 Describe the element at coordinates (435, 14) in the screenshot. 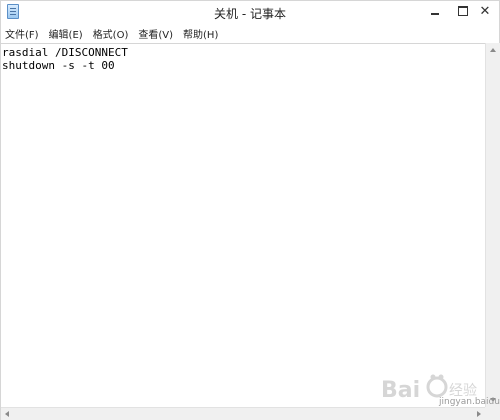

I see `minimize-icon` at that location.